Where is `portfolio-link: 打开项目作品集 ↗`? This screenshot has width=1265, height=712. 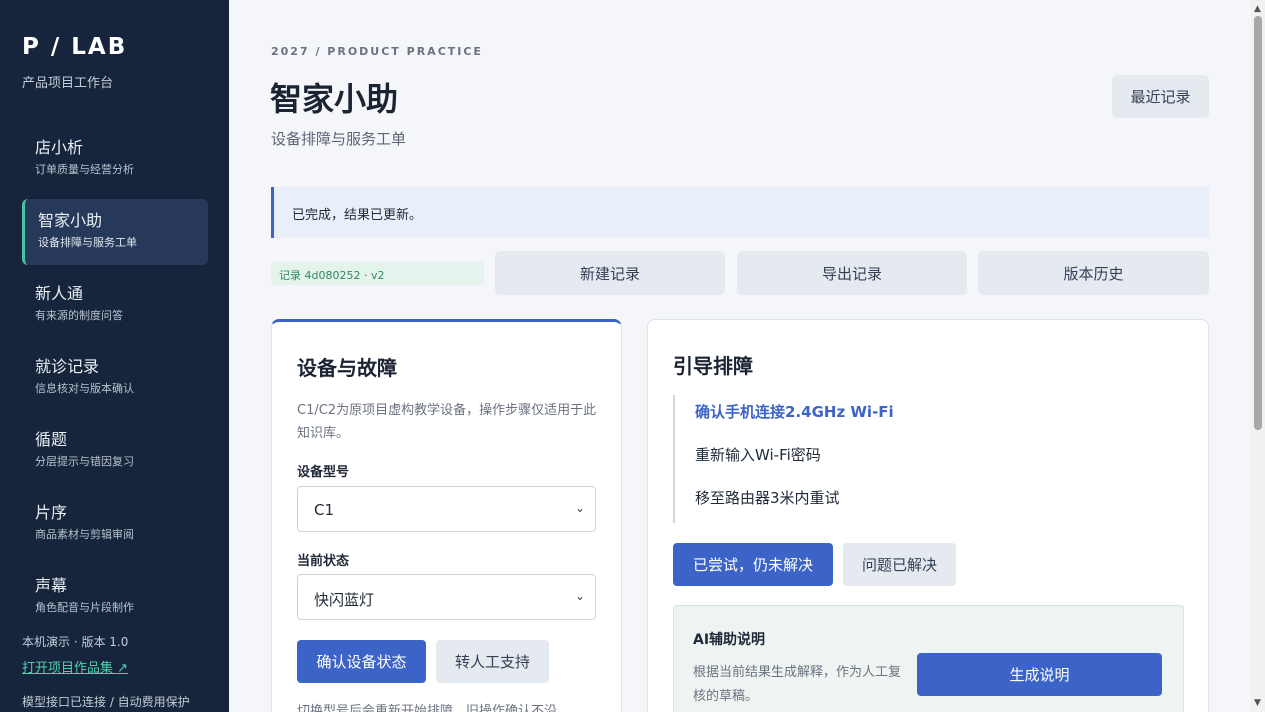
portfolio-link: 打开项目作品集 ↗ is located at coordinates (75, 666).